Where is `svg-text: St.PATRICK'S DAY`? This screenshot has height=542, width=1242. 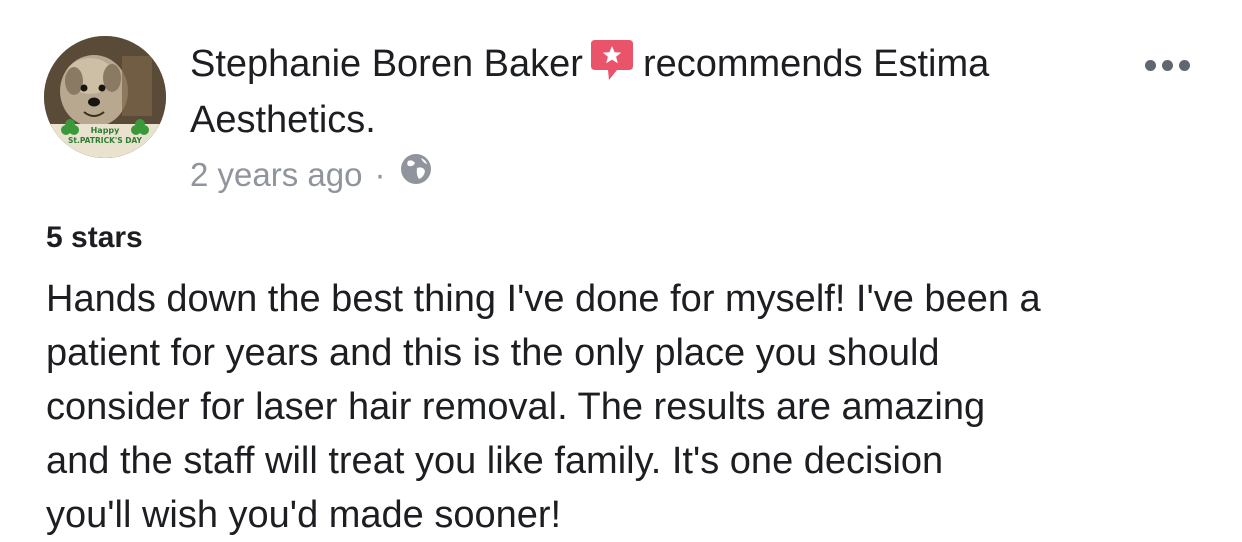
svg-text: St.PATRICK'S DAY is located at coordinates (105, 140).